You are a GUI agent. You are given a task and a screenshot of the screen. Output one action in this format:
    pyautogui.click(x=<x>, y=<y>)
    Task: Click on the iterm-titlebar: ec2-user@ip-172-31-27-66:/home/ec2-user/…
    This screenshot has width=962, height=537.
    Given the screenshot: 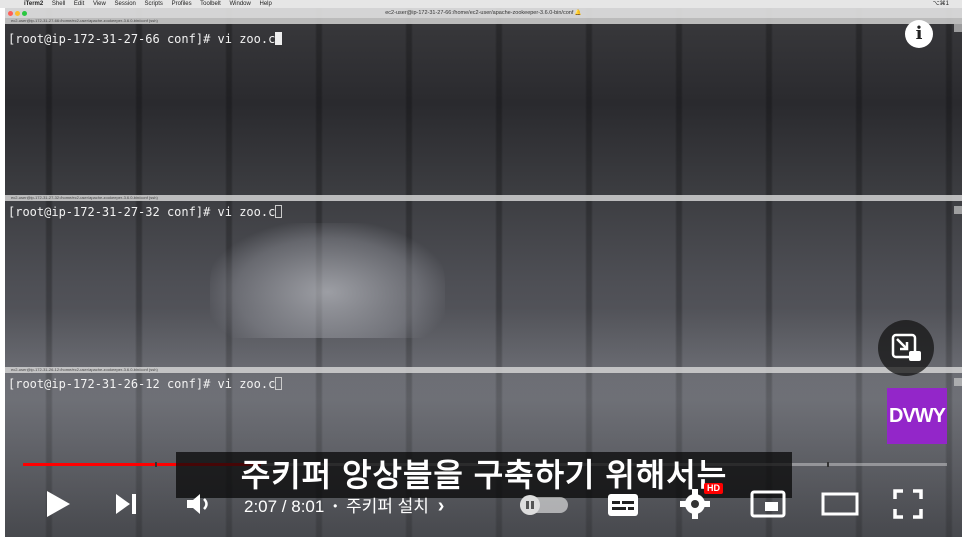 What is the action you would take?
    pyautogui.click(x=483, y=13)
    